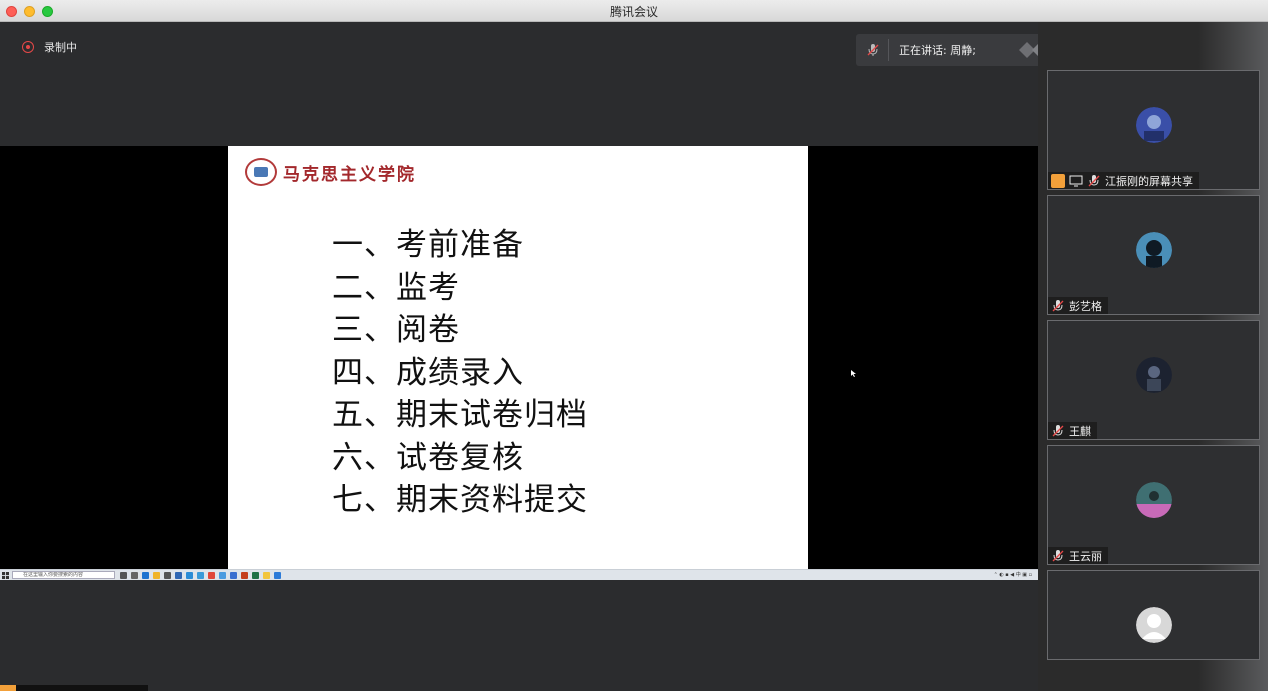  I want to click on taskbar-search-box: 在这里输入你要搜索的内容, so click(63, 575).